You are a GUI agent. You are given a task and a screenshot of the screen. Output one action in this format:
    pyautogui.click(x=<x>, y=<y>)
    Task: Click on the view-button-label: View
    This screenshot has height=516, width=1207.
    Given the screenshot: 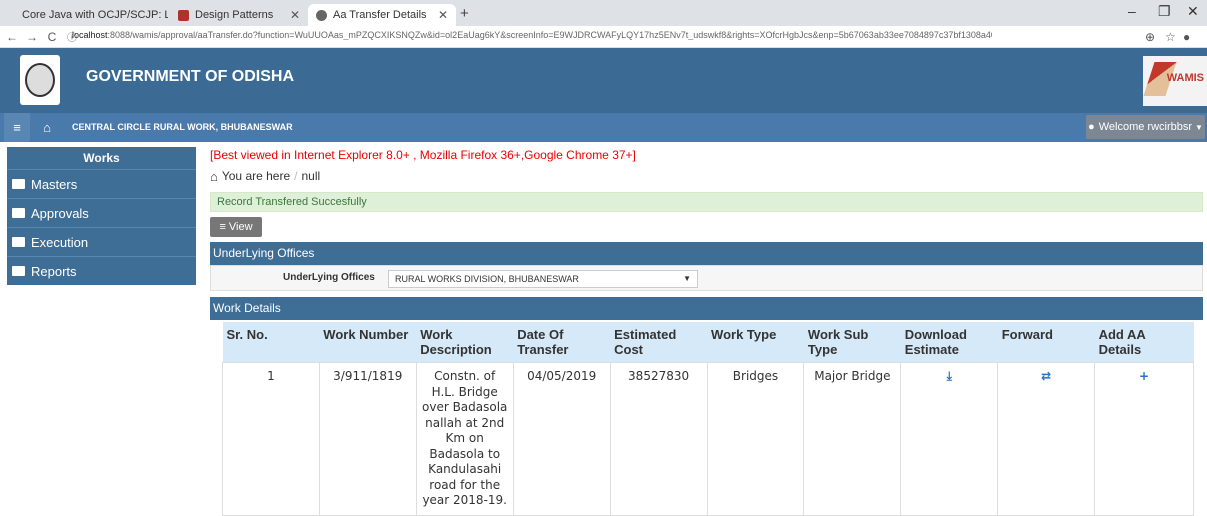 What is the action you would take?
    pyautogui.click(x=240, y=227)
    